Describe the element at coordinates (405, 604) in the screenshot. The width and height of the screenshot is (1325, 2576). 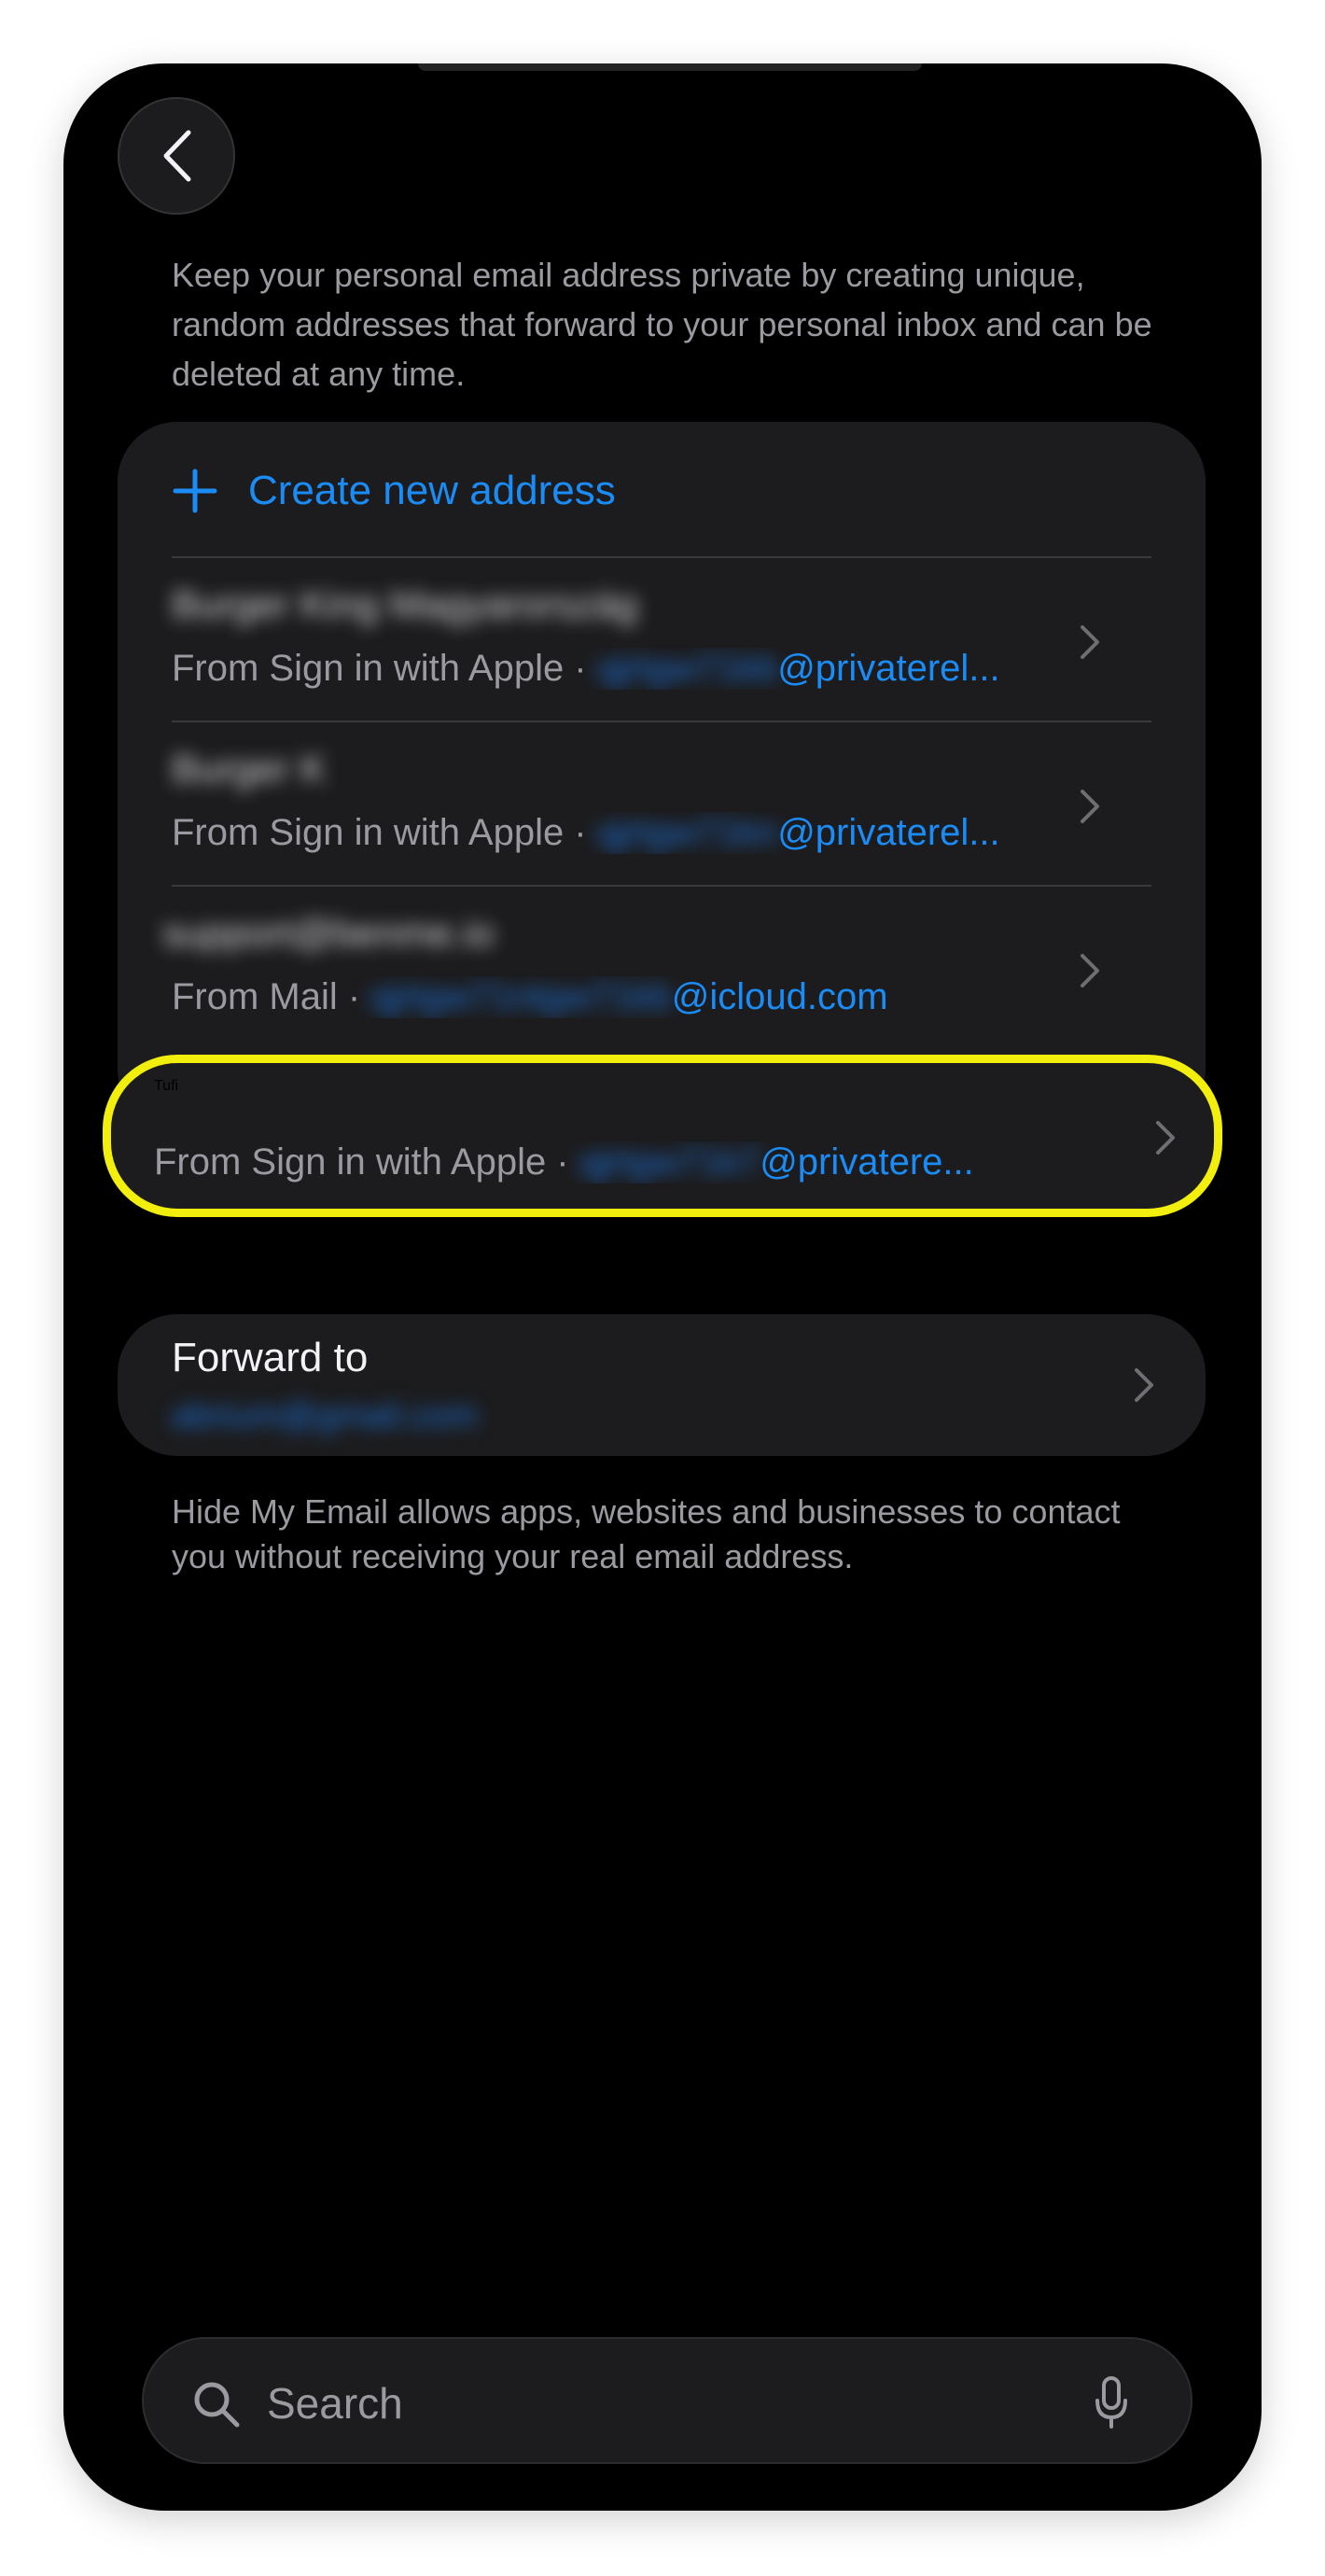
I see `address-title: Burger King Magyarország` at that location.